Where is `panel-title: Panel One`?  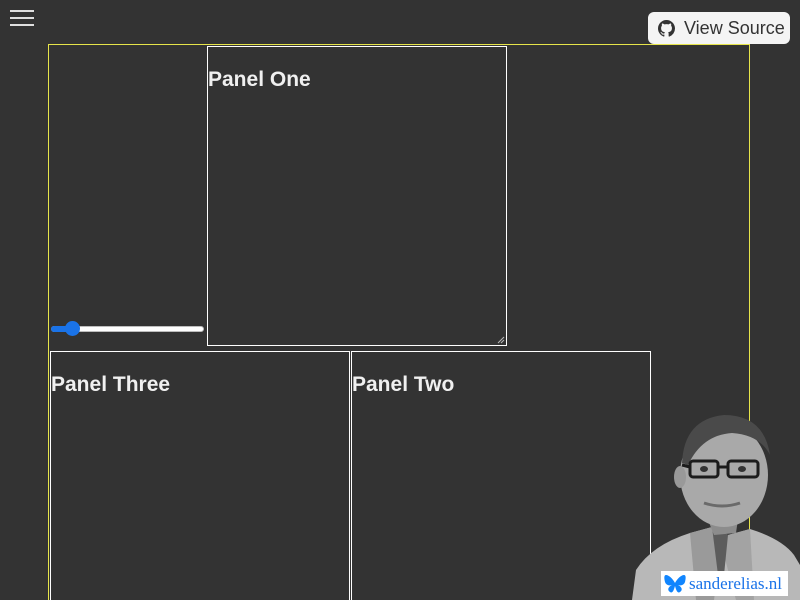
panel-title: Panel One is located at coordinates (259, 79).